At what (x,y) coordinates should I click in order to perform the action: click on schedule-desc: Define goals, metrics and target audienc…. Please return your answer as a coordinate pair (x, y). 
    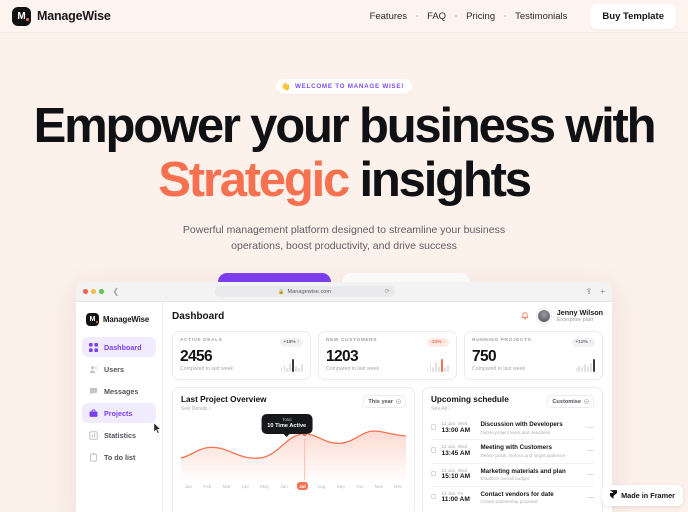
    Looking at the image, I should click on (523, 455).